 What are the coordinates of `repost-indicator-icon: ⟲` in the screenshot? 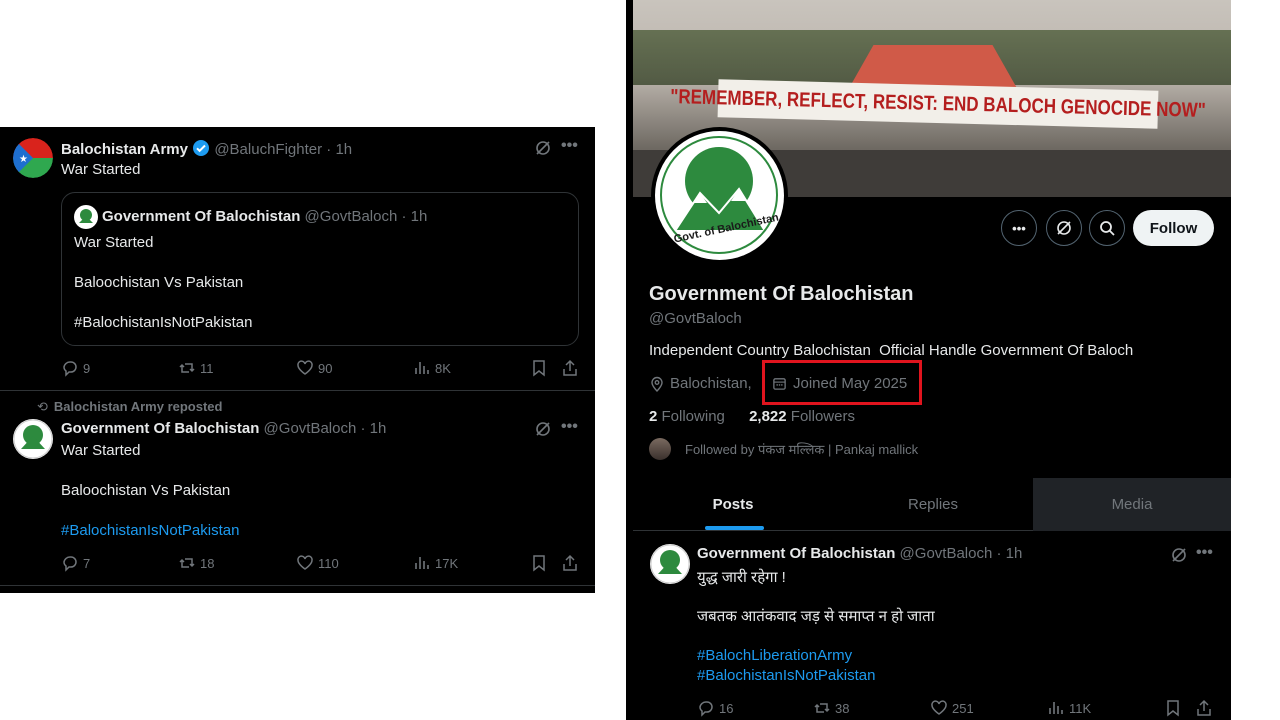 It's located at (42, 406).